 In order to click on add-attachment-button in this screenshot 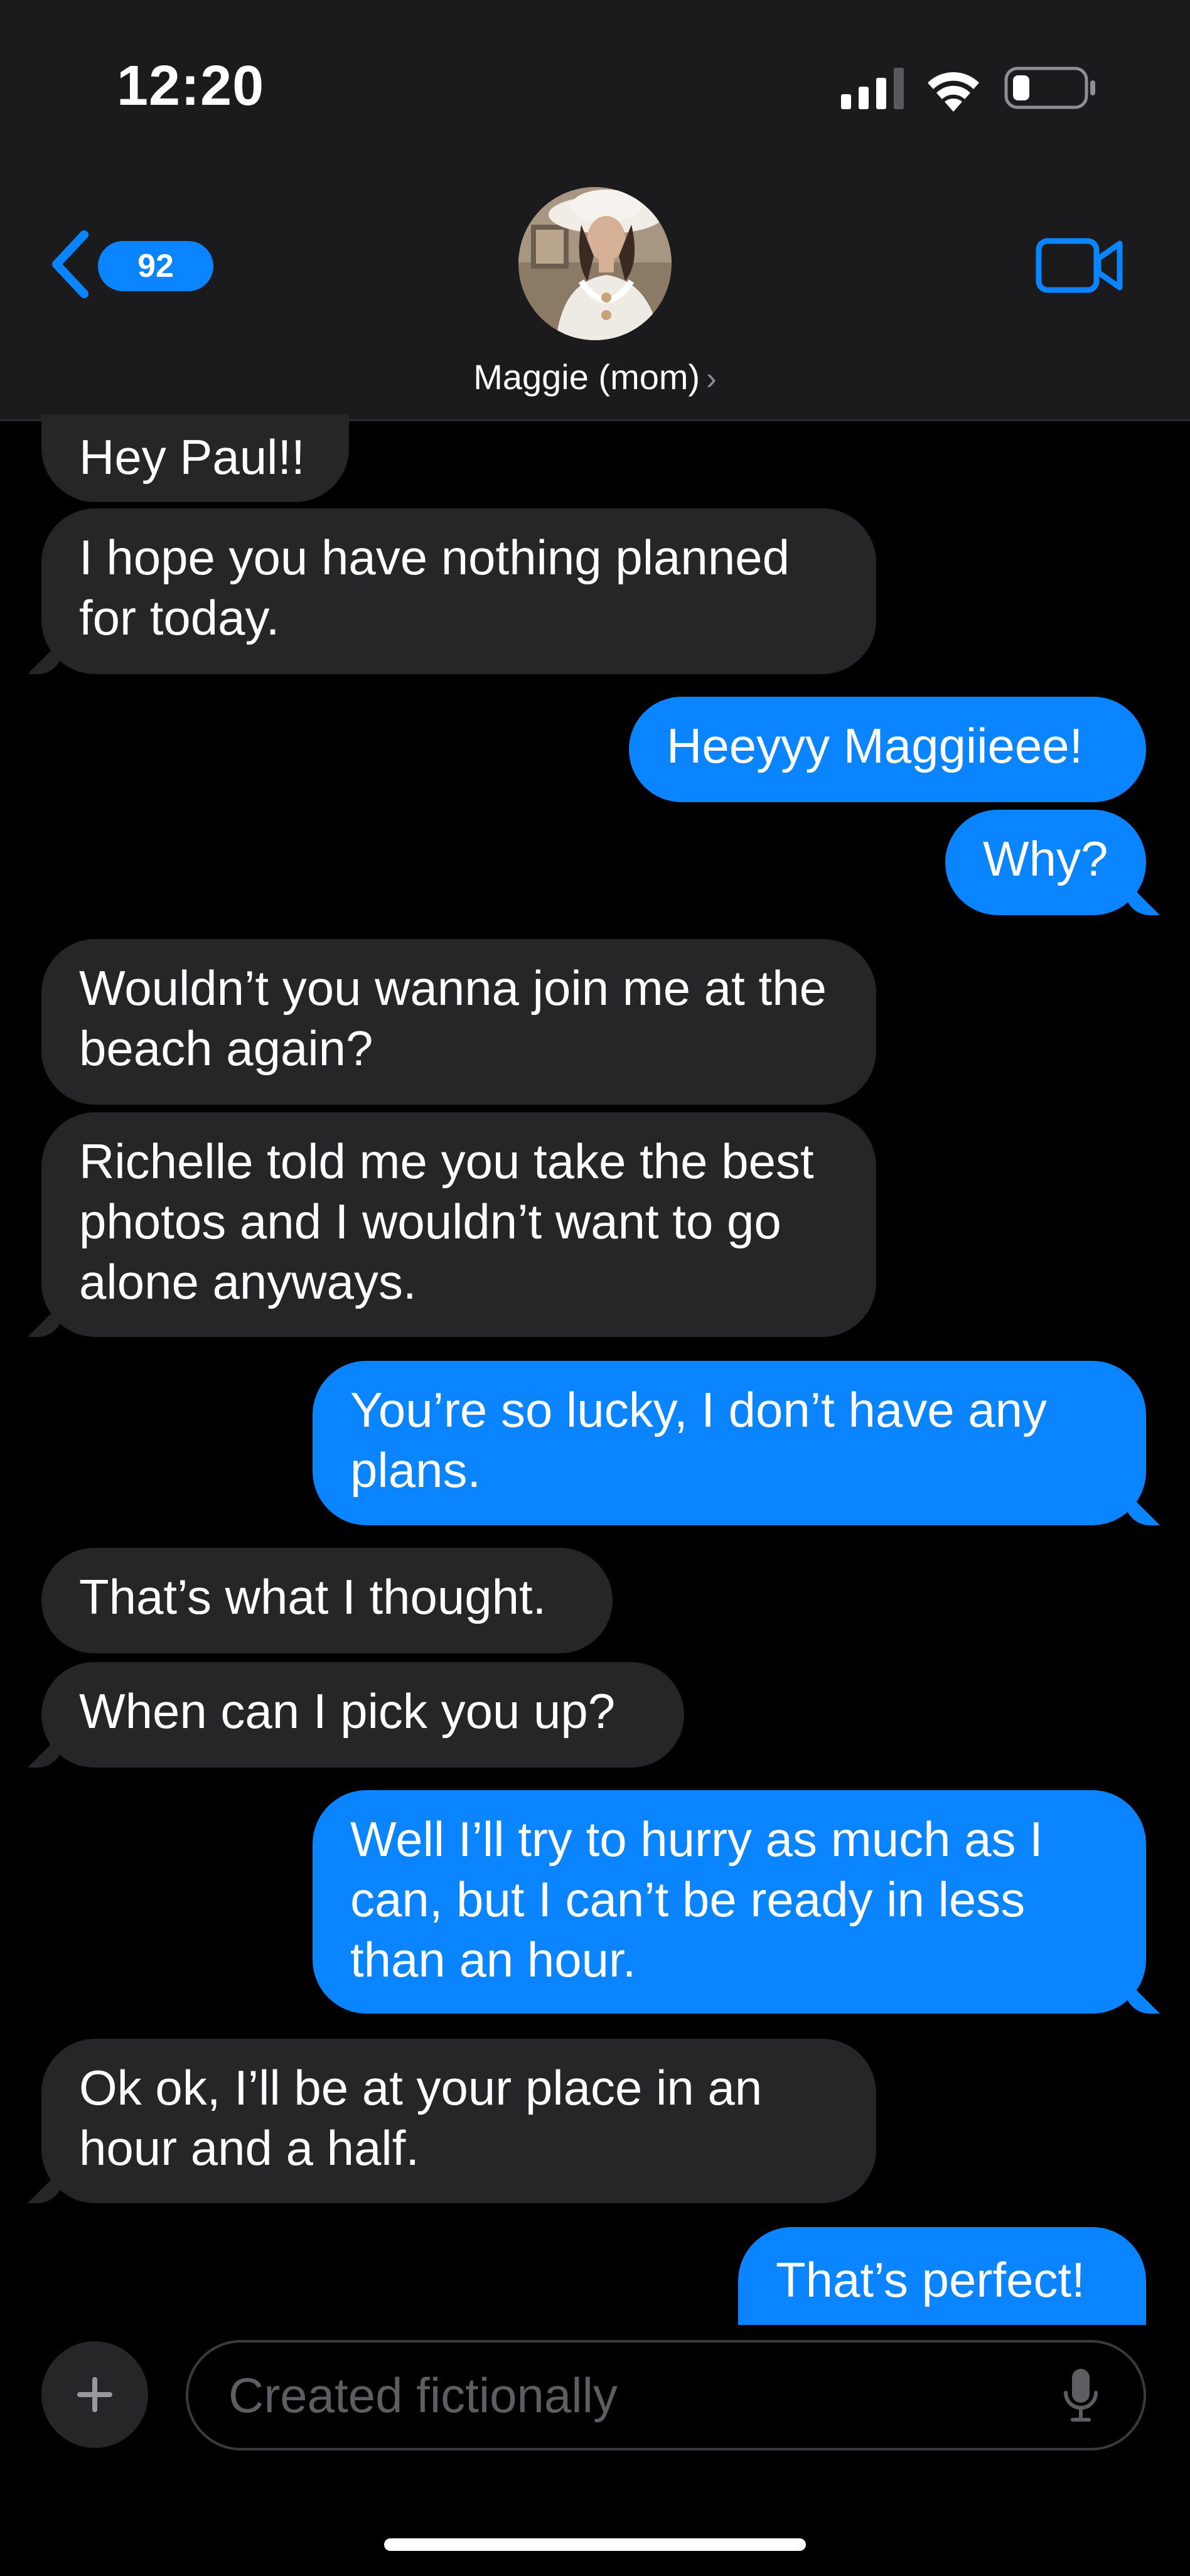, I will do `click(94, 2394)`.